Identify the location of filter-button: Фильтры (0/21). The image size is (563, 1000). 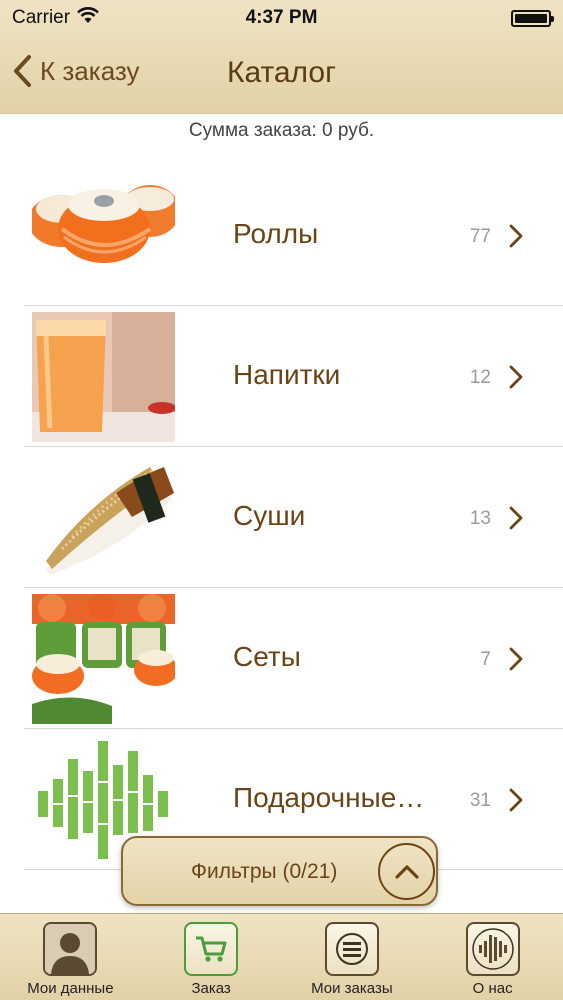
(279, 871).